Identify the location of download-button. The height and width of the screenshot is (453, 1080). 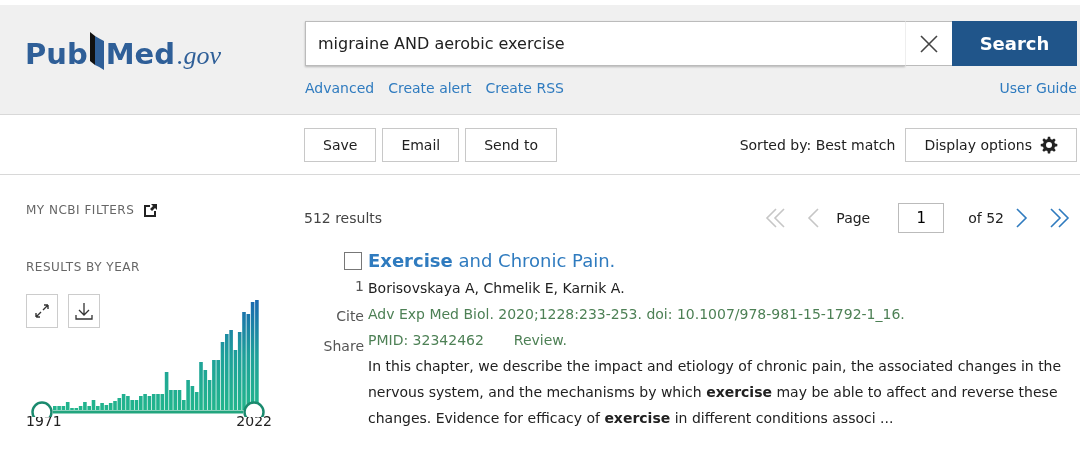
(84, 311).